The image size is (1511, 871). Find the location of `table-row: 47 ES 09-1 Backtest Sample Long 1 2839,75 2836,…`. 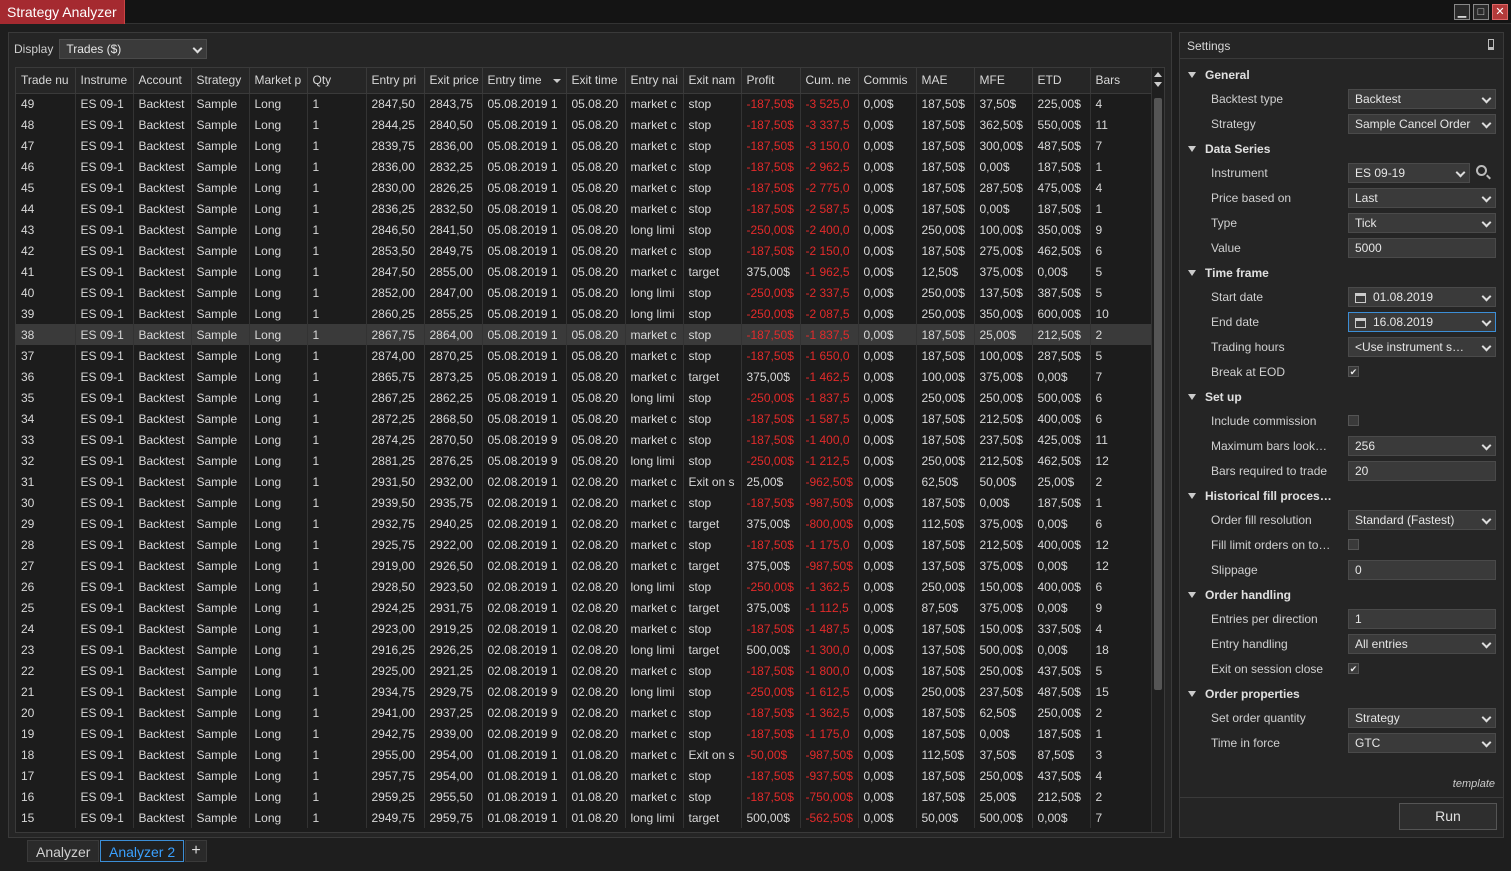

table-row: 47 ES 09-1 Backtest Sample Long 1 2839,75 2836,… is located at coordinates (584, 145).